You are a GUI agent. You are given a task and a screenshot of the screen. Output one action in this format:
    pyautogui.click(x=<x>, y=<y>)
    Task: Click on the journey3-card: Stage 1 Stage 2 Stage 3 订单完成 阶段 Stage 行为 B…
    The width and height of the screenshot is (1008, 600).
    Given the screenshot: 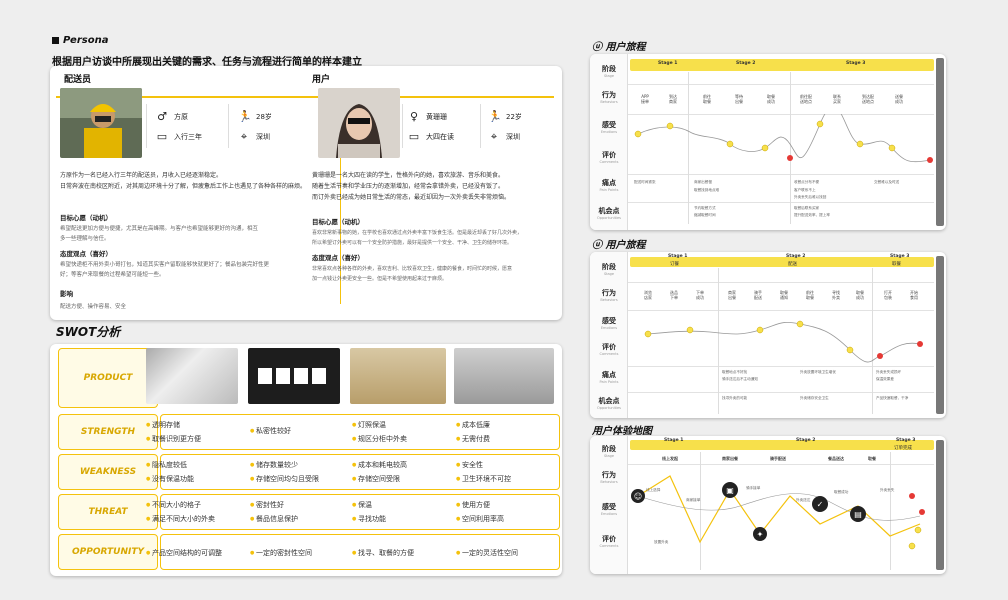 What is the action you would take?
    pyautogui.click(x=768, y=505)
    